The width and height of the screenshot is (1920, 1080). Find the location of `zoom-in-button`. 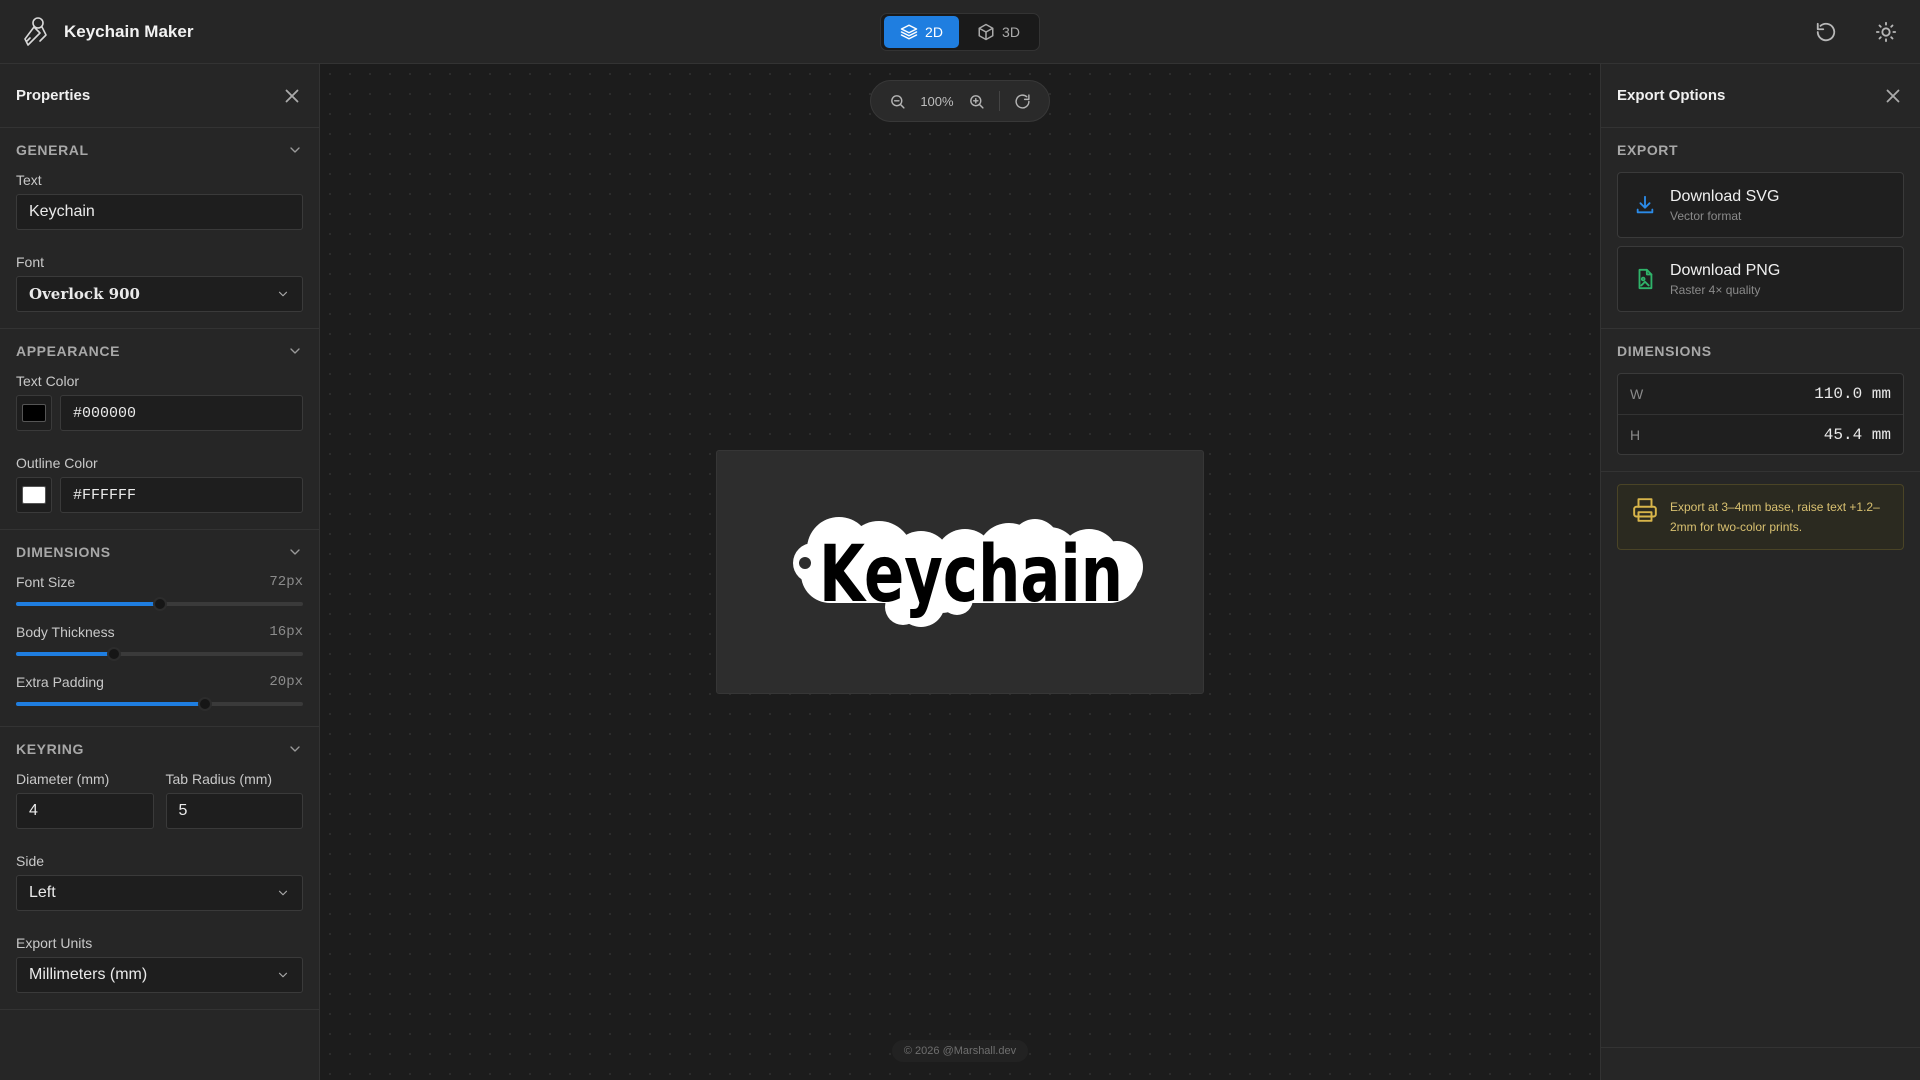

zoom-in-button is located at coordinates (976, 101).